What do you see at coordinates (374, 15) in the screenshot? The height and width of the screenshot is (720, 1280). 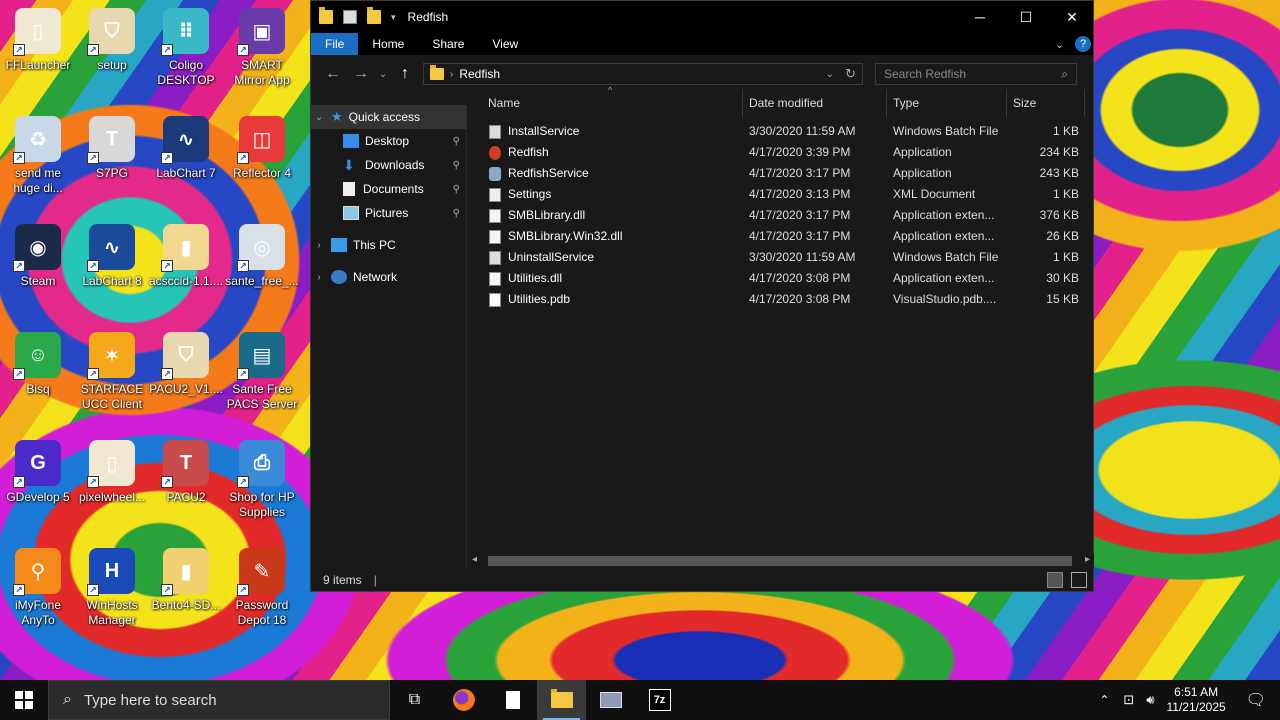 I see `new-folder-icon` at bounding box center [374, 15].